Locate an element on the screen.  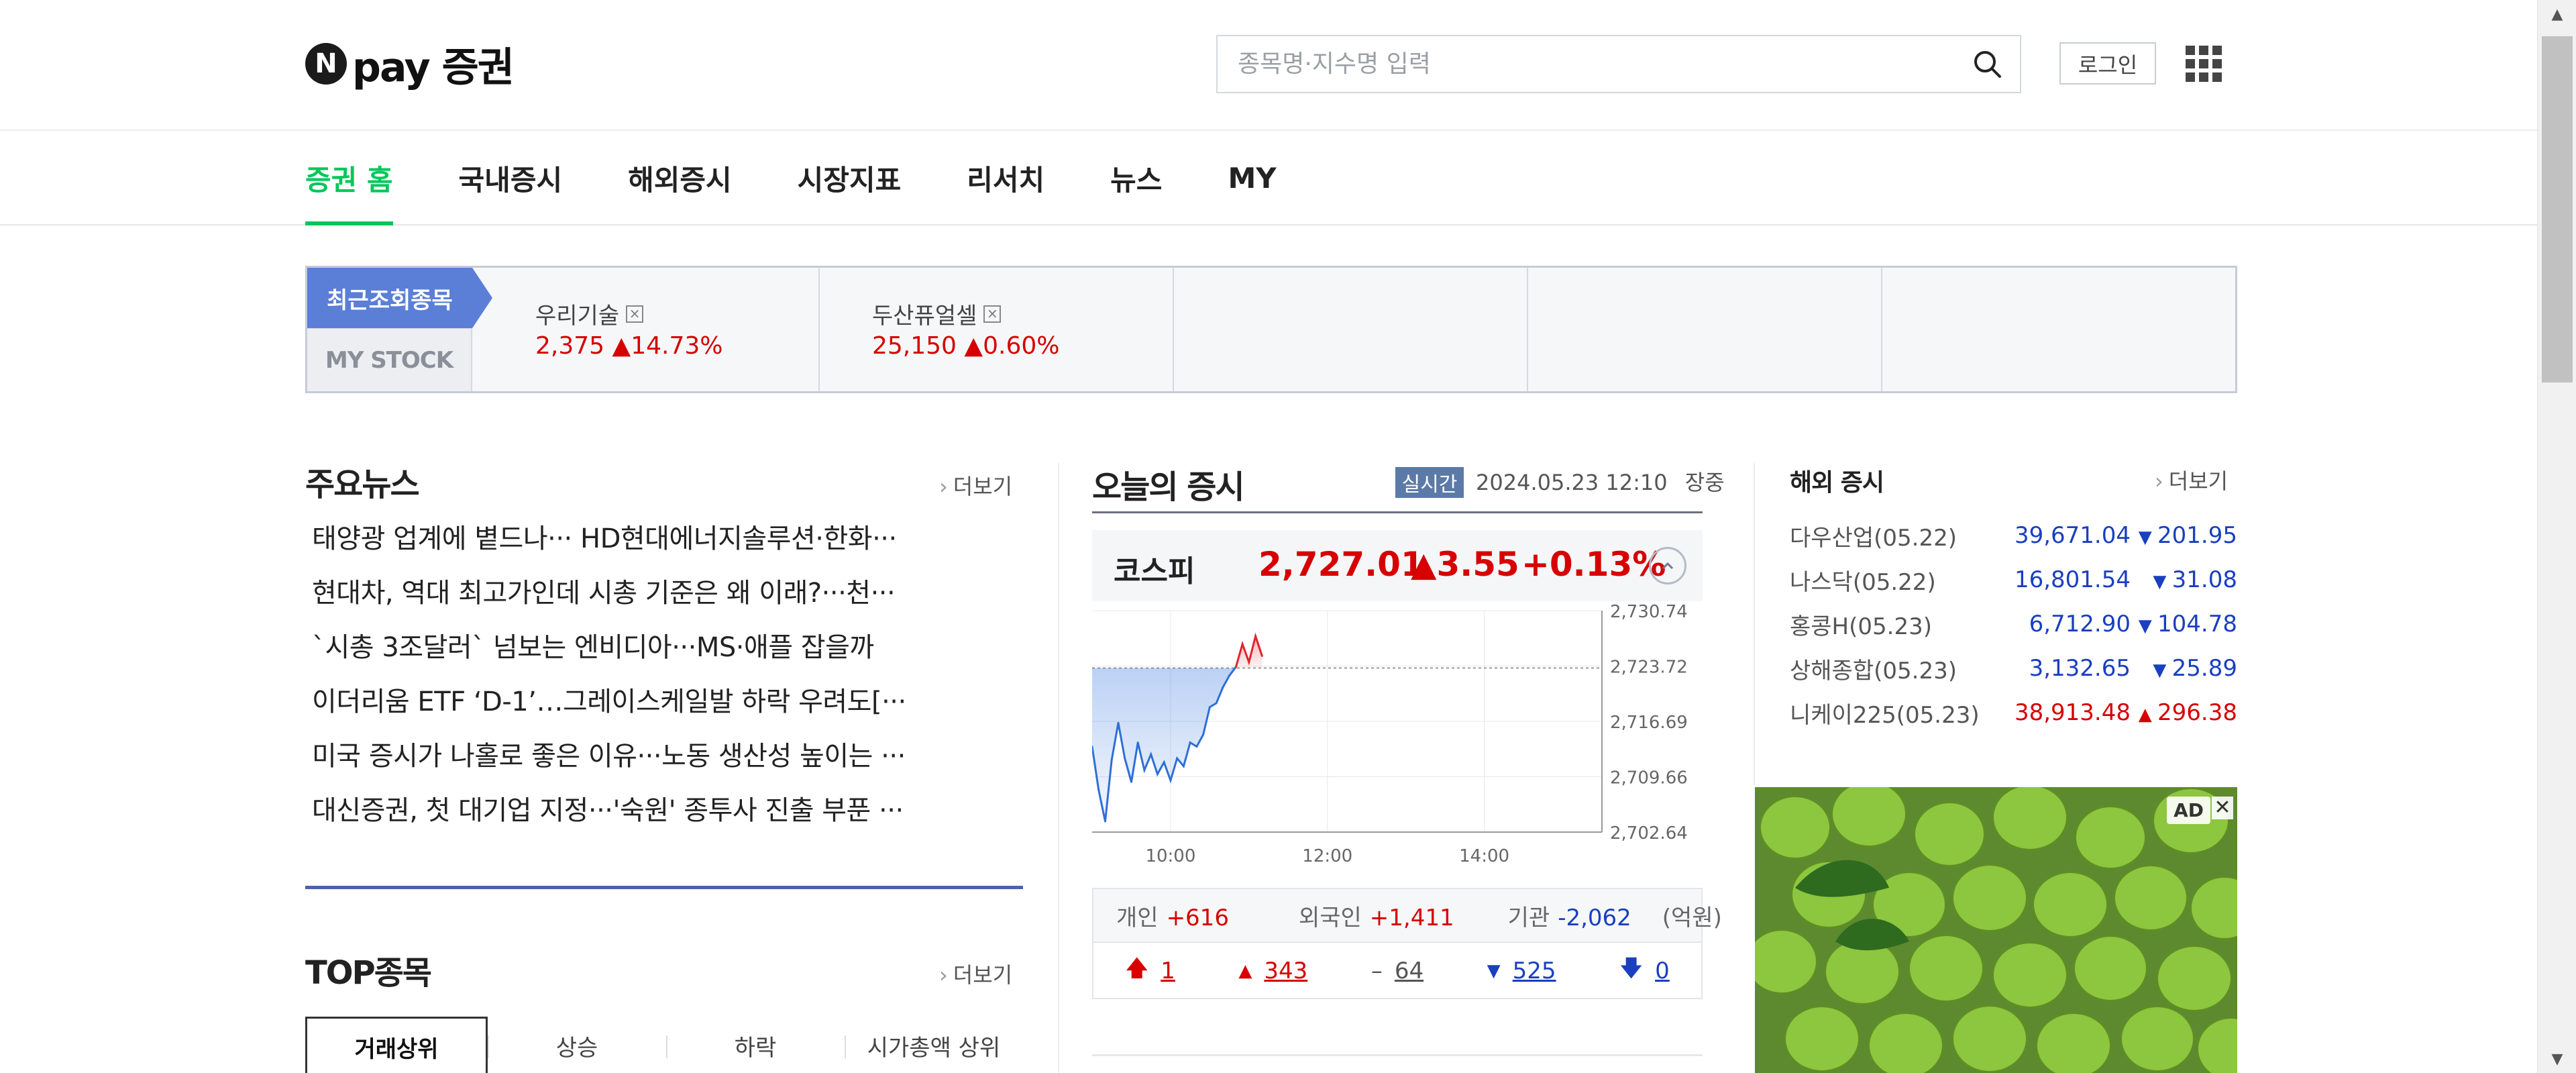
index-name: 나스닥(05.22) is located at coordinates (1863, 582).